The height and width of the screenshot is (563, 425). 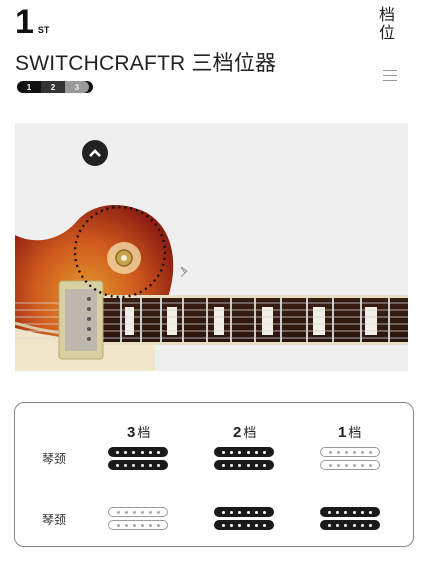 I want to click on rank-suffix: ST, so click(x=43, y=30).